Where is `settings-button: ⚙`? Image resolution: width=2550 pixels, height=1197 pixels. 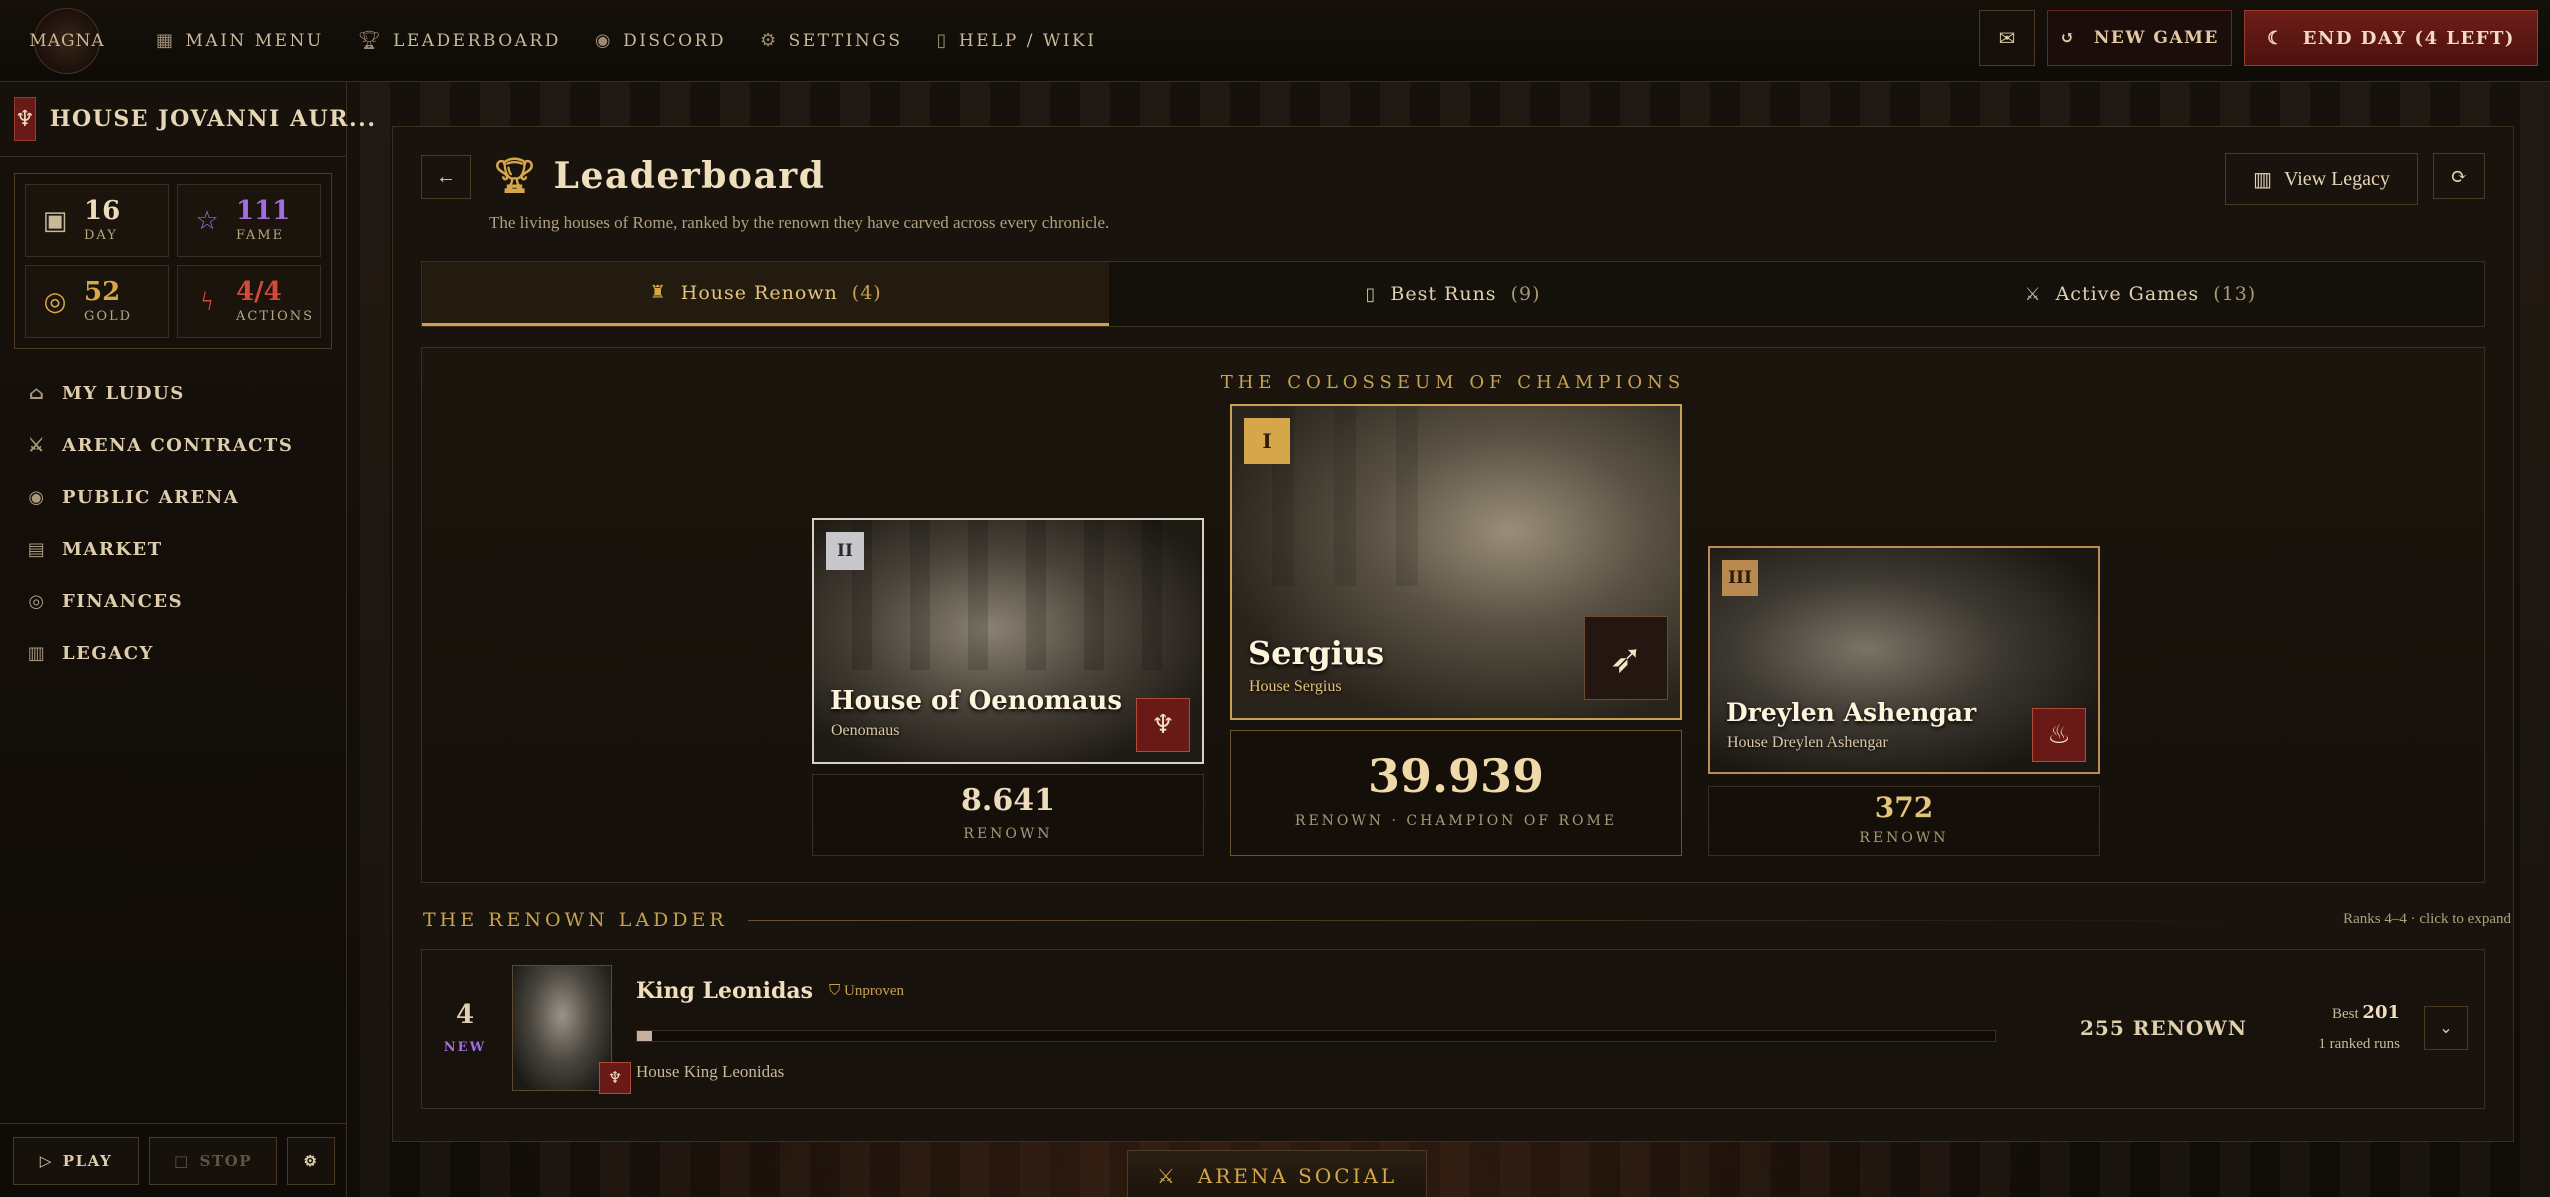
settings-button: ⚙ is located at coordinates (311, 1160).